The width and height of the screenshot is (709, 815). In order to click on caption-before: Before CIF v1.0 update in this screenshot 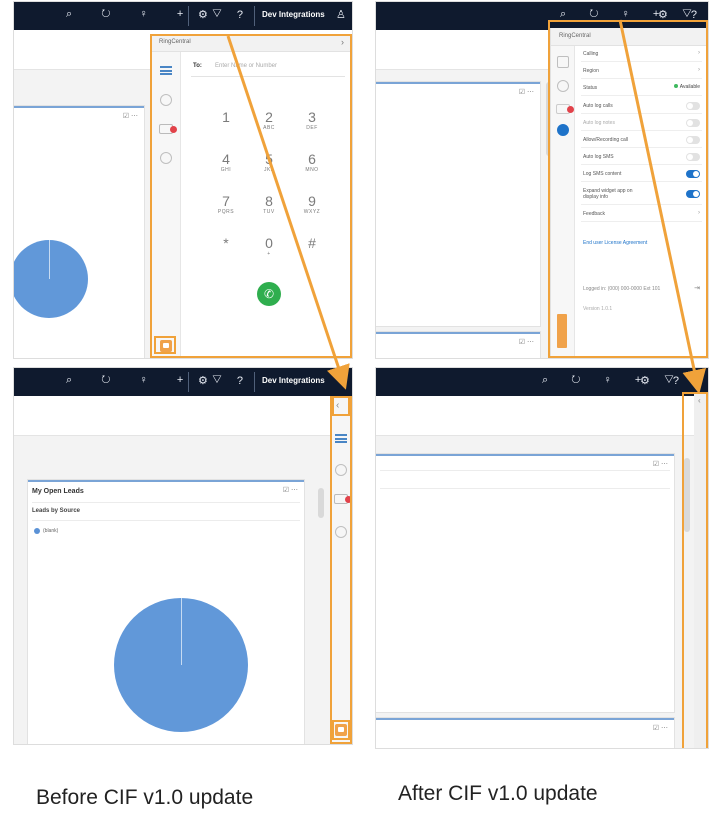, I will do `click(145, 797)`.